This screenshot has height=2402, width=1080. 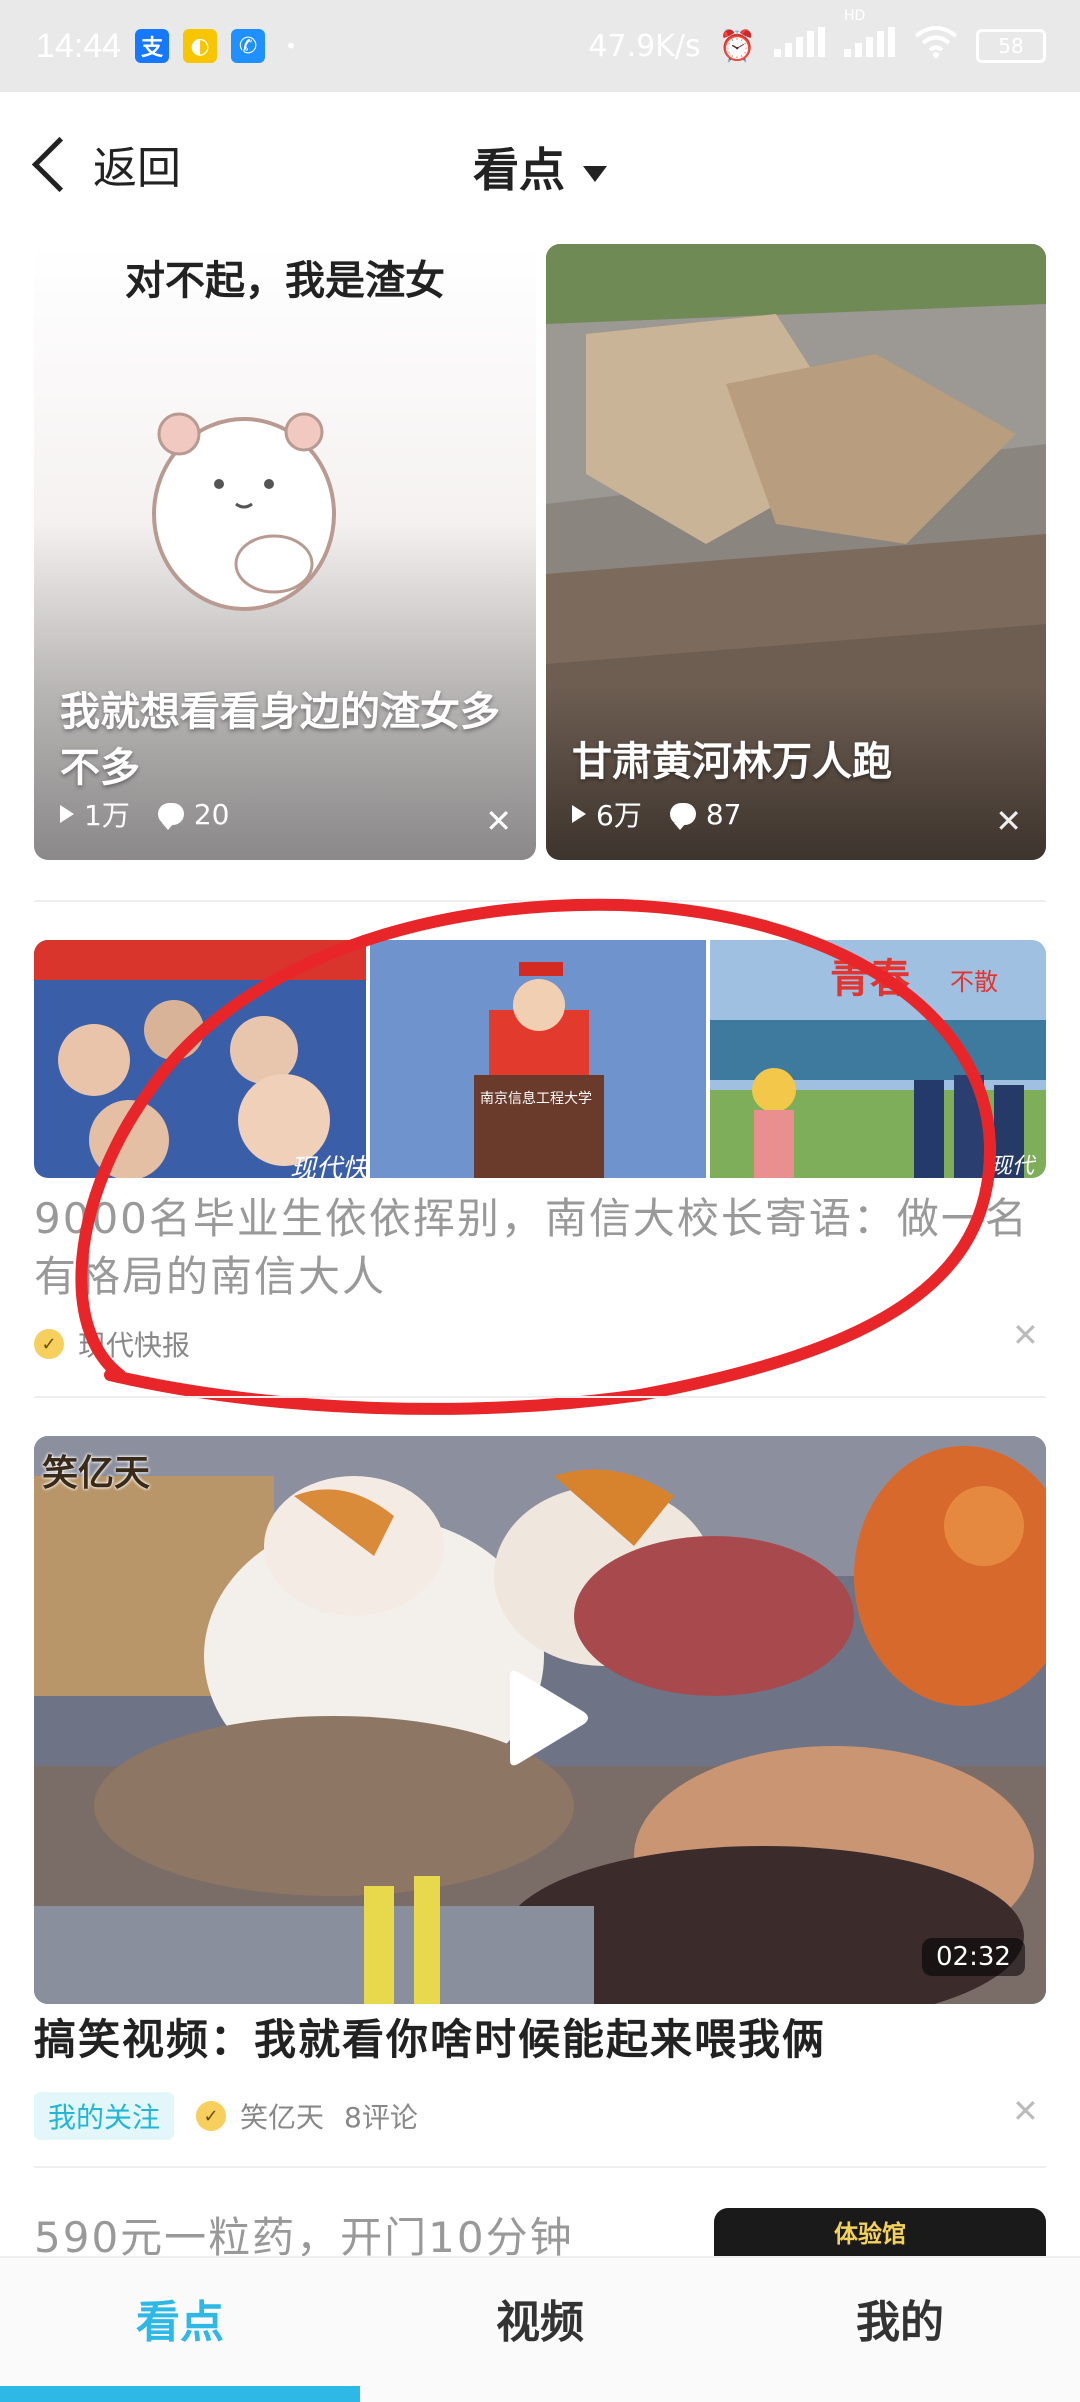 I want to click on card-stats: 1万 20, so click(x=144, y=814).